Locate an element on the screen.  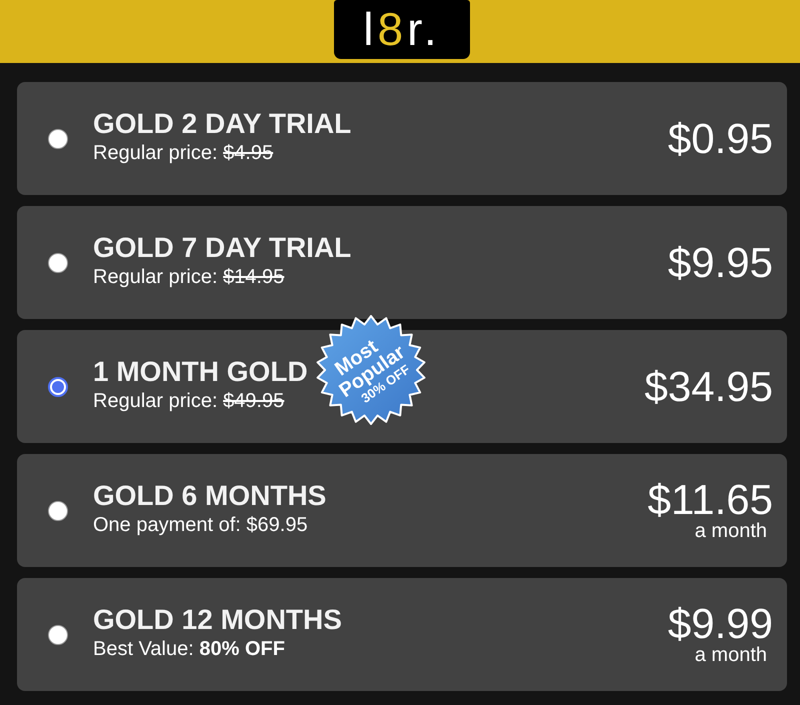
logo: l8r. is located at coordinates (402, 29).